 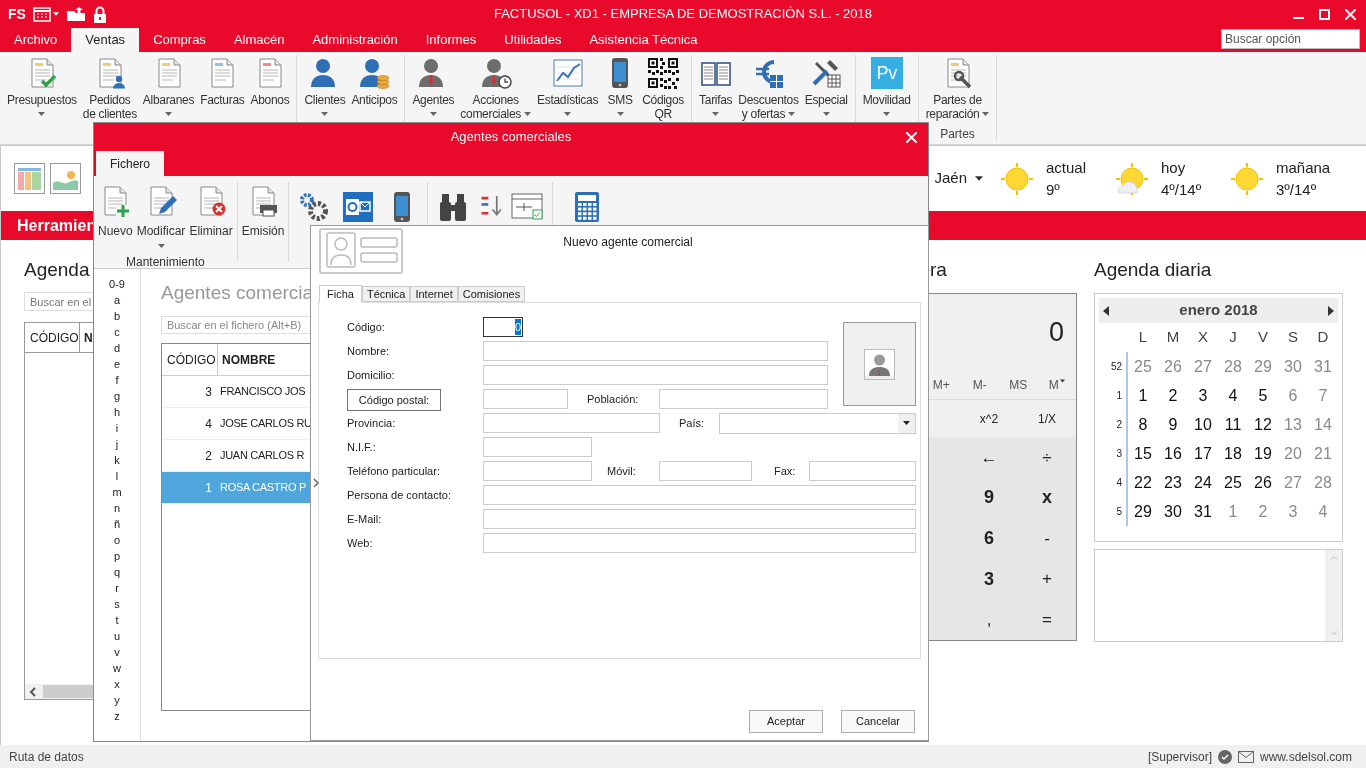 What do you see at coordinates (785, 471) in the screenshot?
I see `field-label: Fax:` at bounding box center [785, 471].